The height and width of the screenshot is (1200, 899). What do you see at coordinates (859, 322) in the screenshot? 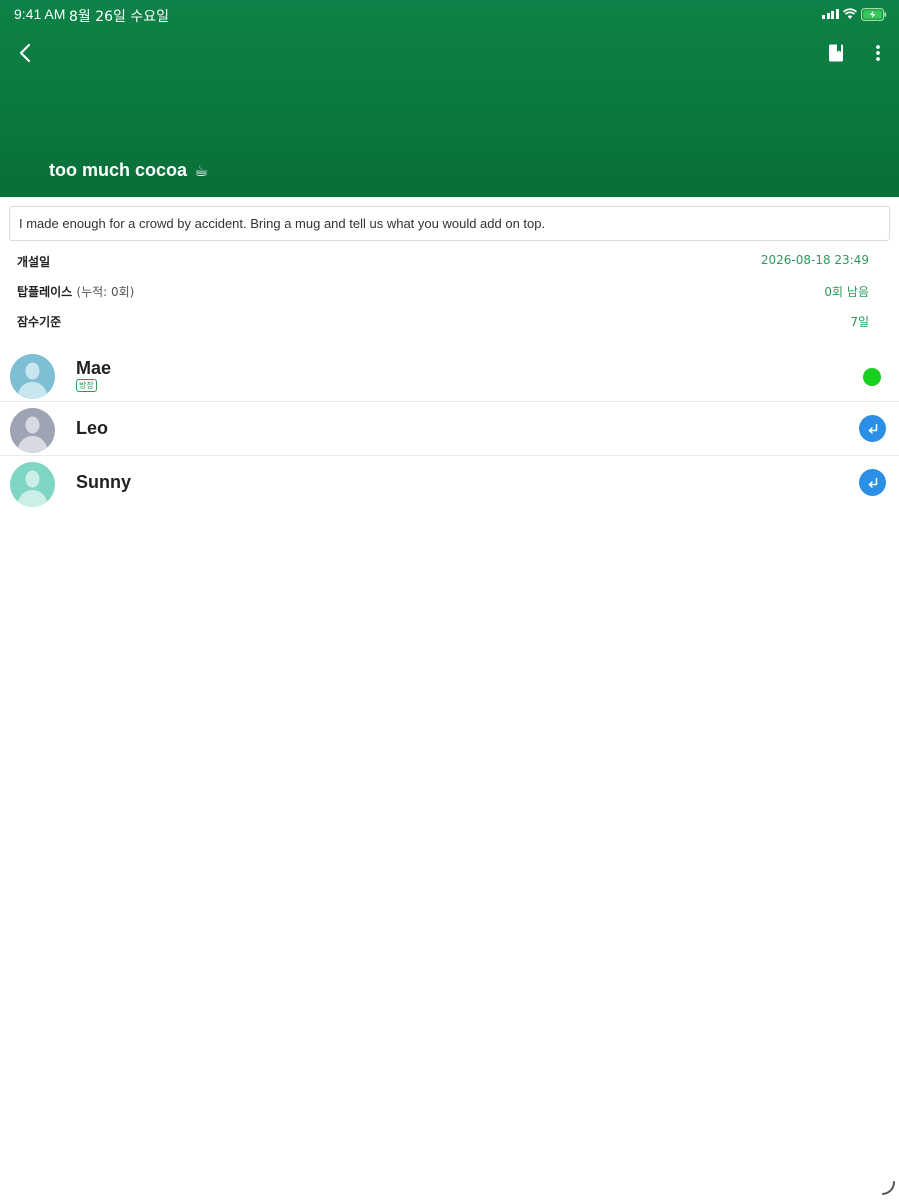
I see `dormant-value: 7일` at bounding box center [859, 322].